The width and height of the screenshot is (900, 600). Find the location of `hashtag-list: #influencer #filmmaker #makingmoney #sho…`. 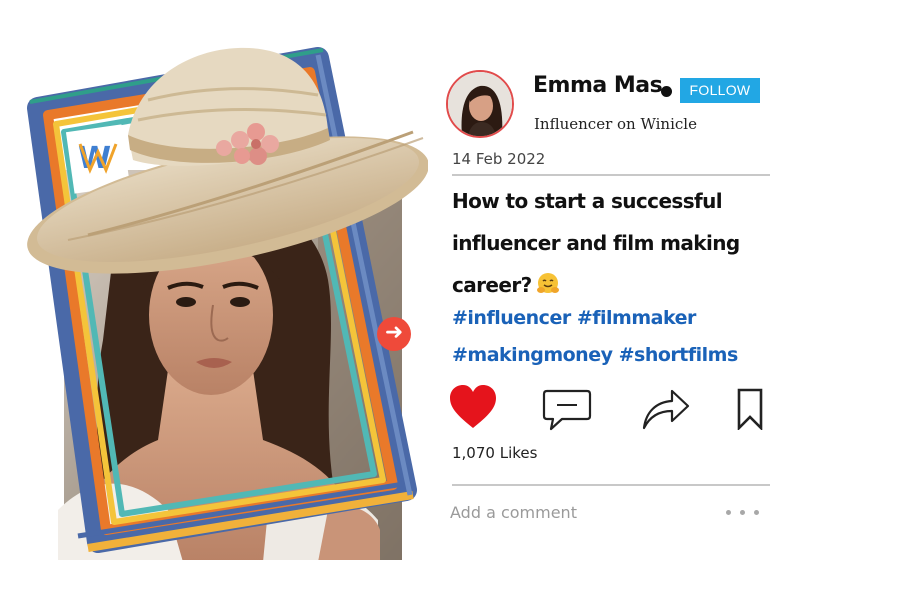

hashtag-list: #influencer #filmmaker #makingmoney #sho… is located at coordinates (617, 337).